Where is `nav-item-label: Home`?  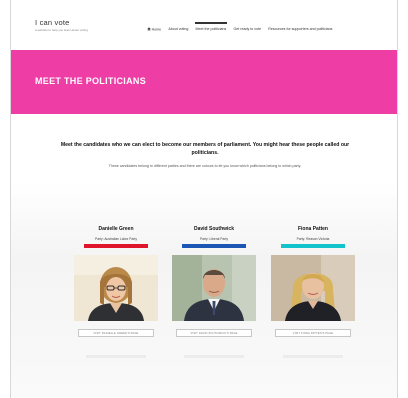 nav-item-label: Home is located at coordinates (156, 29).